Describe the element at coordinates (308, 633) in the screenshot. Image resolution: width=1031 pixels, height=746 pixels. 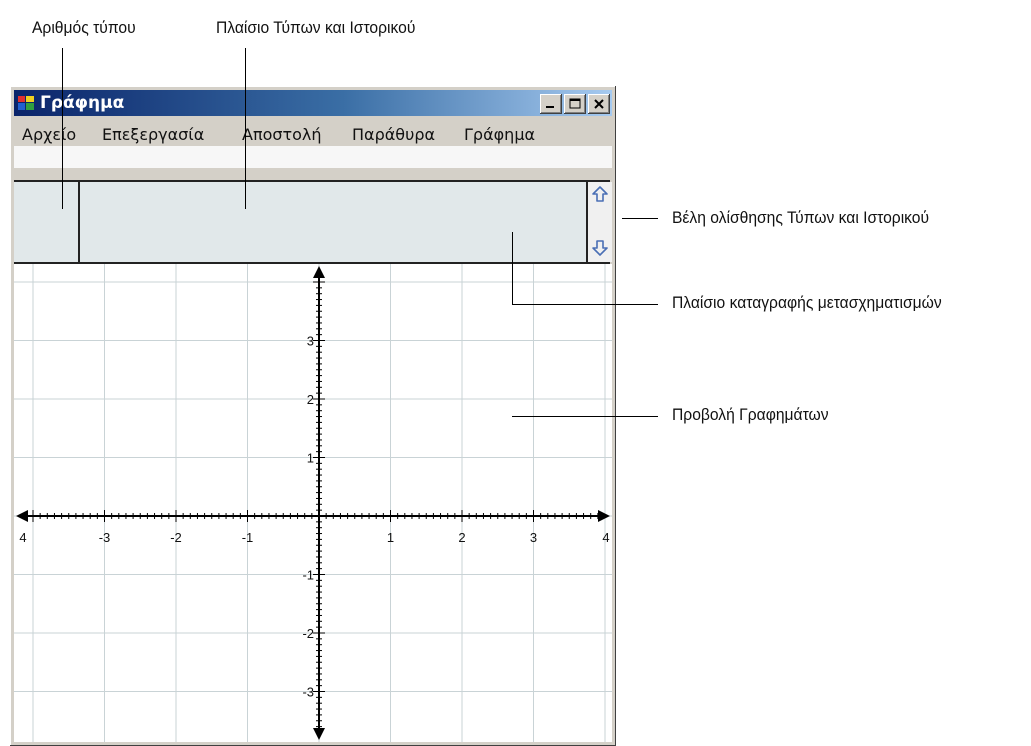
I see `y-tick-label: -2` at that location.